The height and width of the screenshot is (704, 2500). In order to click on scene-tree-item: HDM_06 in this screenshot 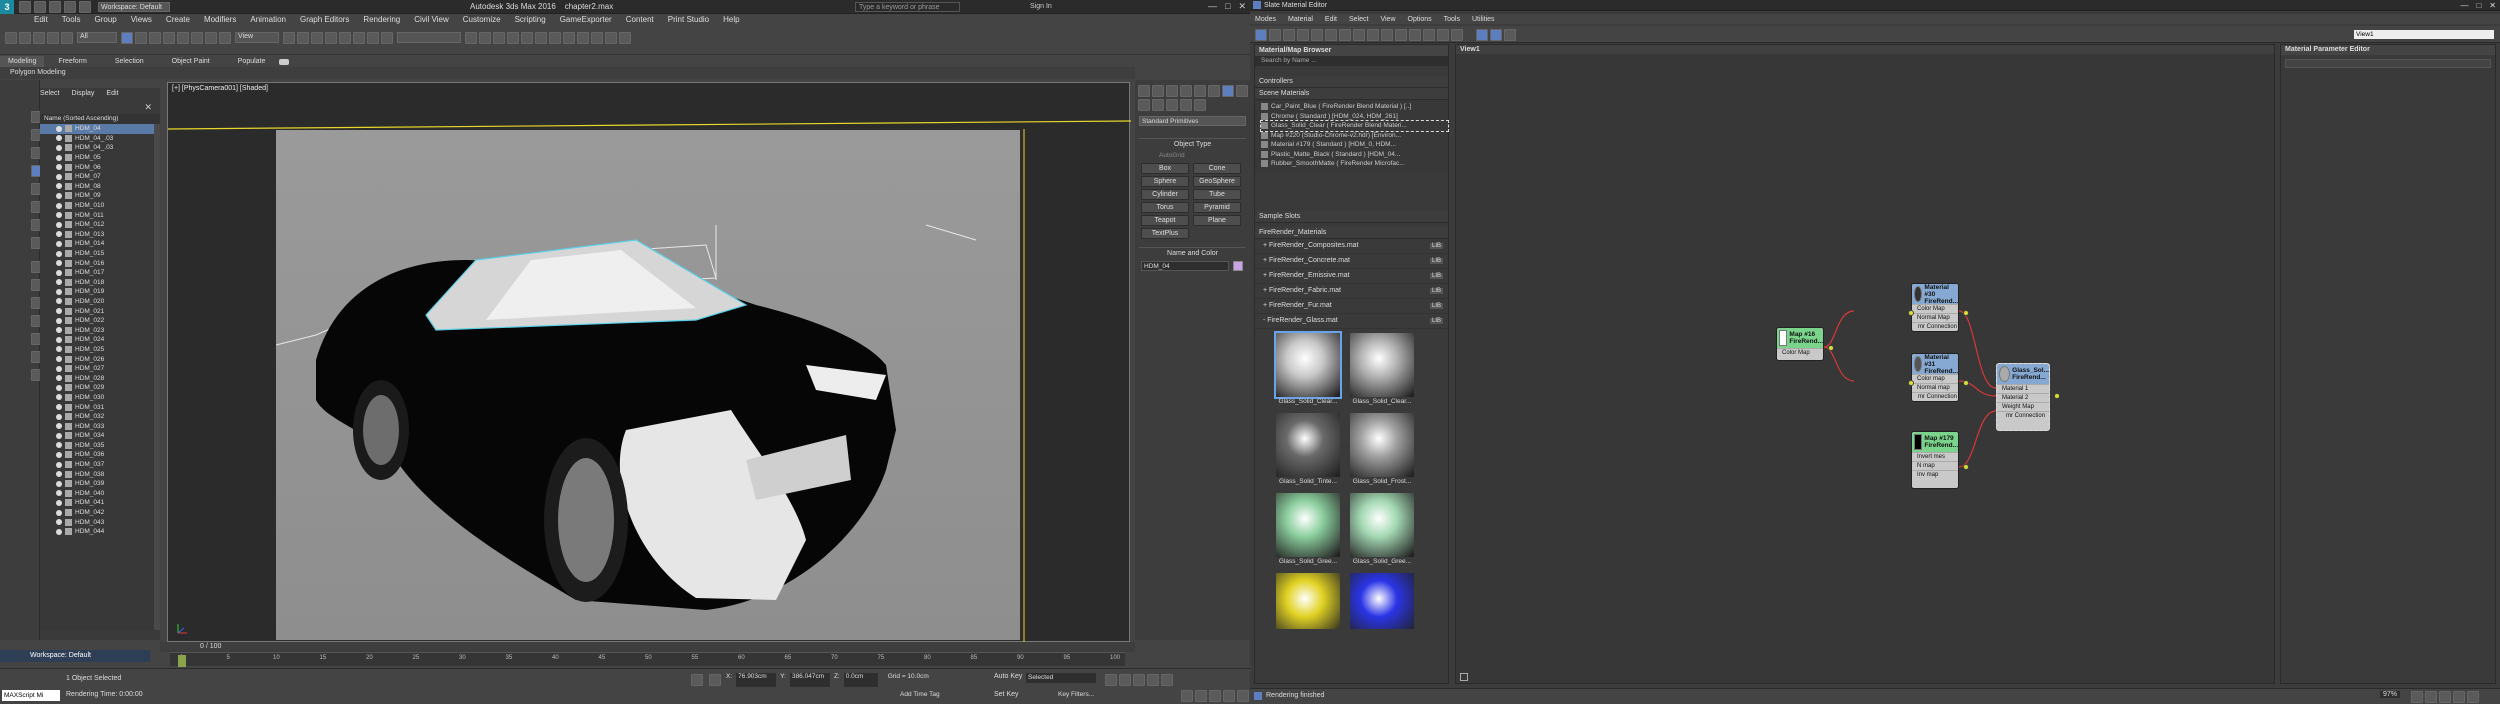, I will do `click(97, 167)`.